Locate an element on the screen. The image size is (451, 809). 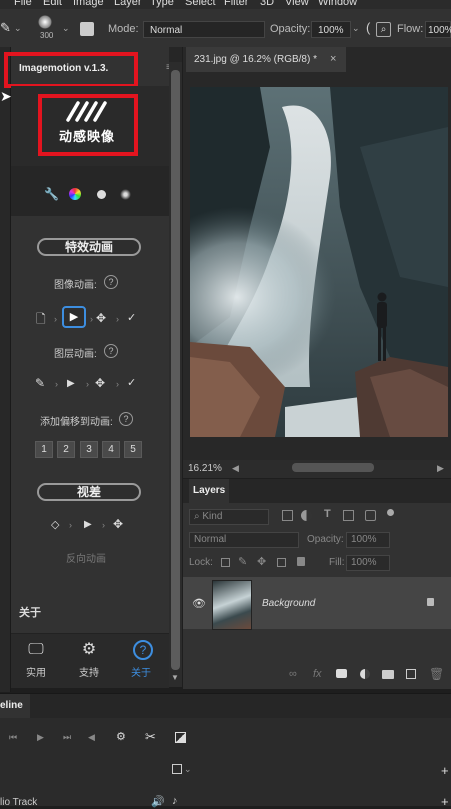
lock-position-icon: ✥ is located at coordinates (261, 561).